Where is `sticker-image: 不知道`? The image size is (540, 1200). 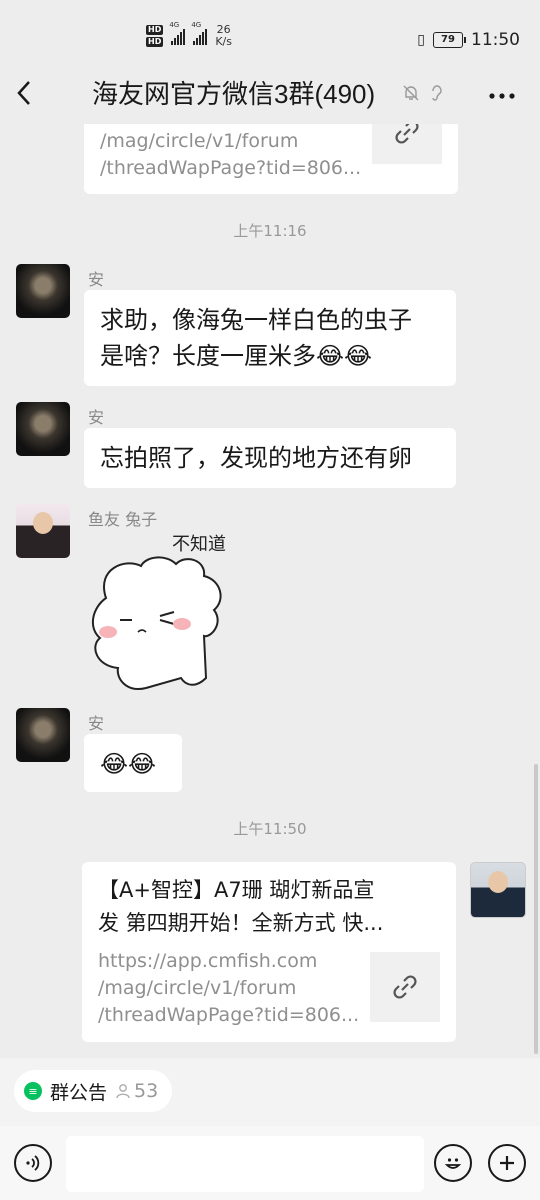 sticker-image: 不知道 is located at coordinates (161, 610).